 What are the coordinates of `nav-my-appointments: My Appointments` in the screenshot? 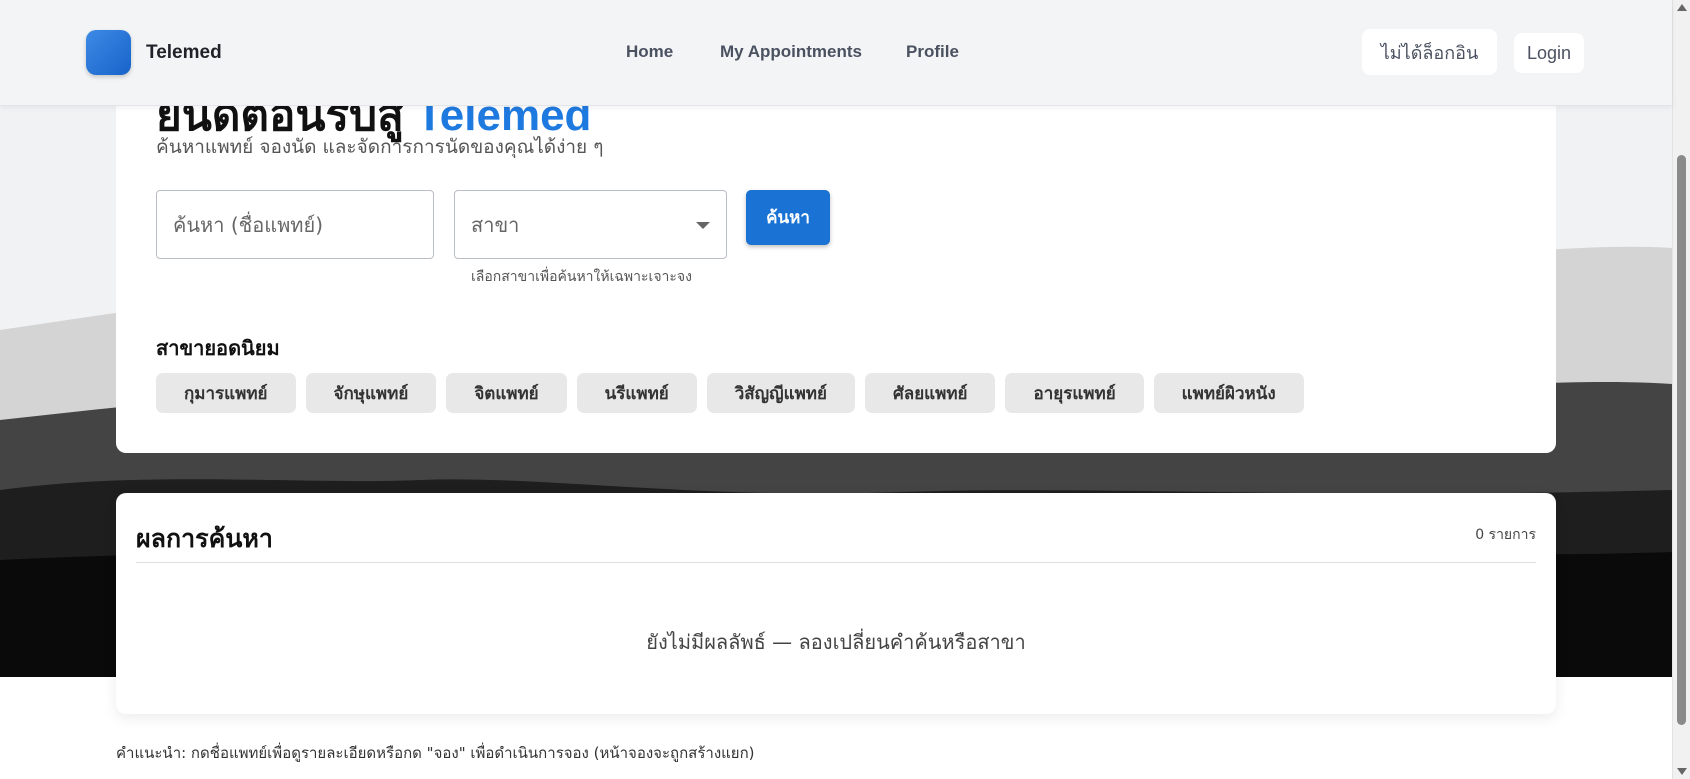 It's located at (791, 52).